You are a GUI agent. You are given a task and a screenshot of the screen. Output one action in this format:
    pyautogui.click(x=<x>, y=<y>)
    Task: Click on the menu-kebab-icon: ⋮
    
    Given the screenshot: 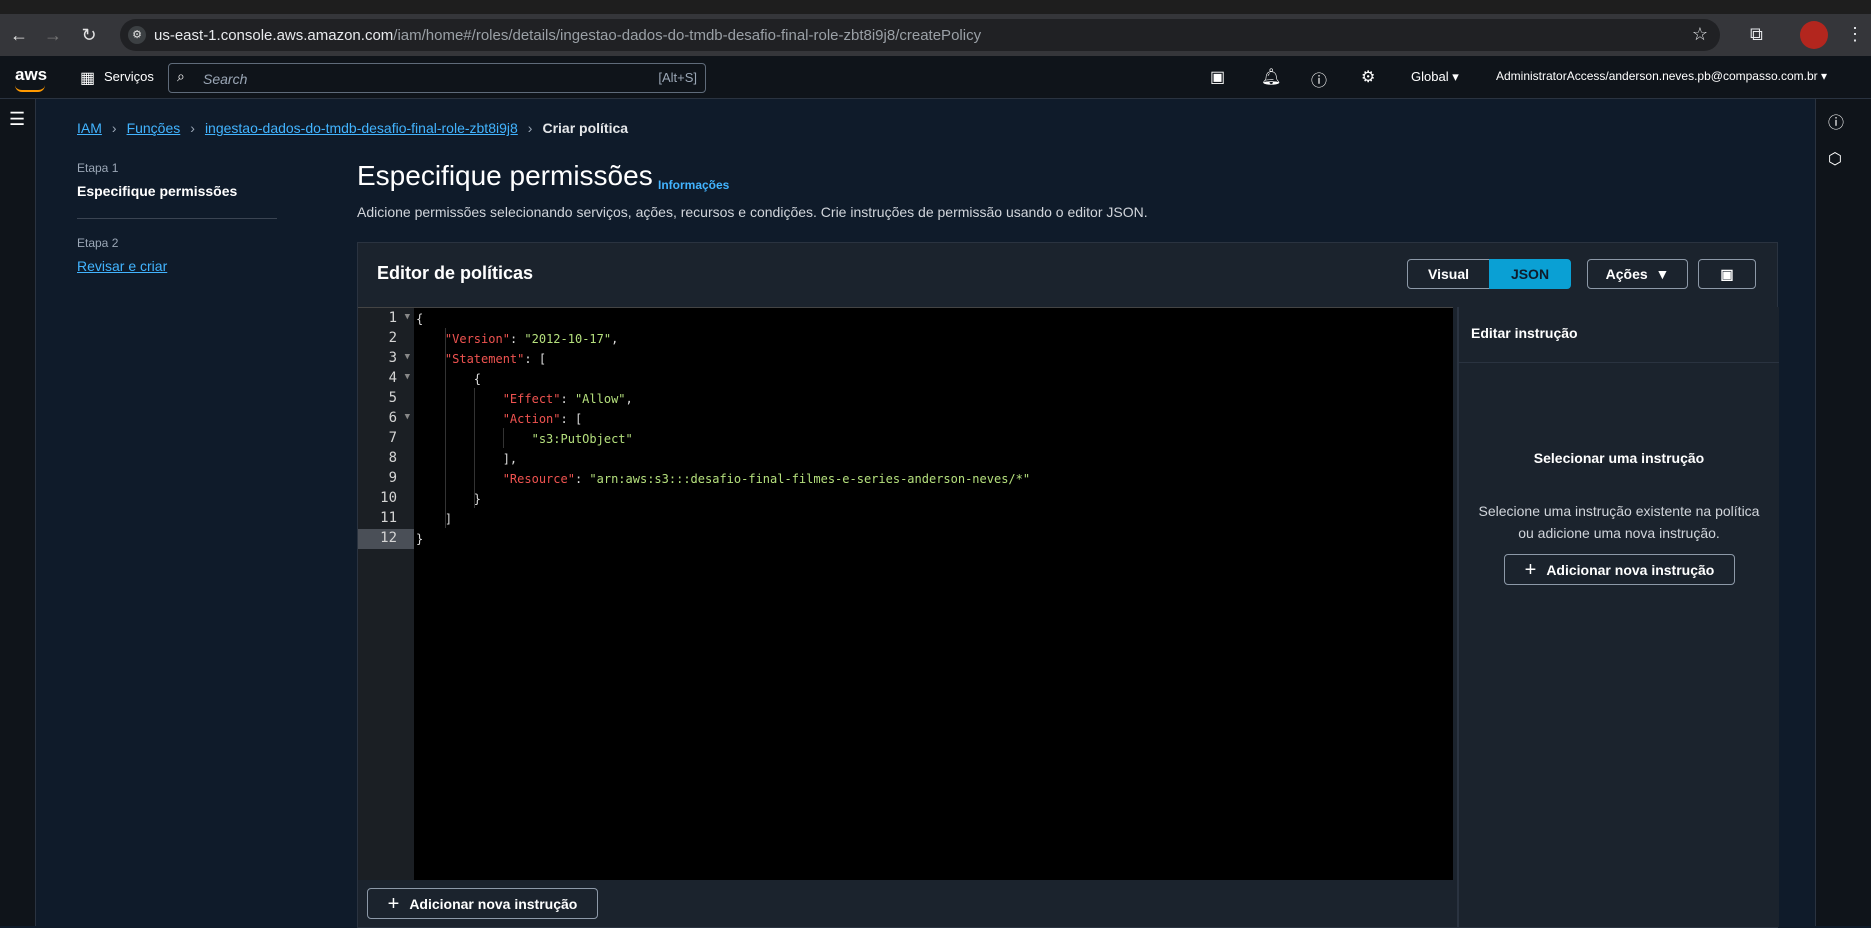 What is the action you would take?
    pyautogui.click(x=1855, y=34)
    